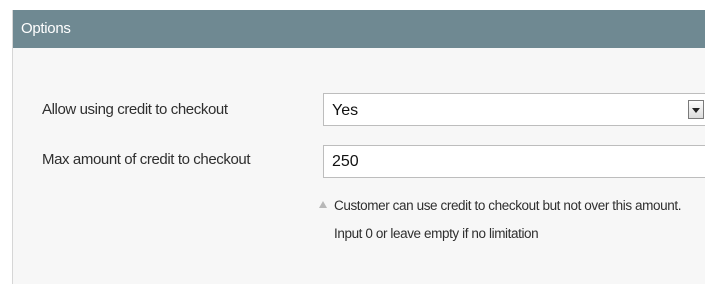 This screenshot has height=284, width=705. What do you see at coordinates (359, 29) in the screenshot?
I see `section-header: Options` at bounding box center [359, 29].